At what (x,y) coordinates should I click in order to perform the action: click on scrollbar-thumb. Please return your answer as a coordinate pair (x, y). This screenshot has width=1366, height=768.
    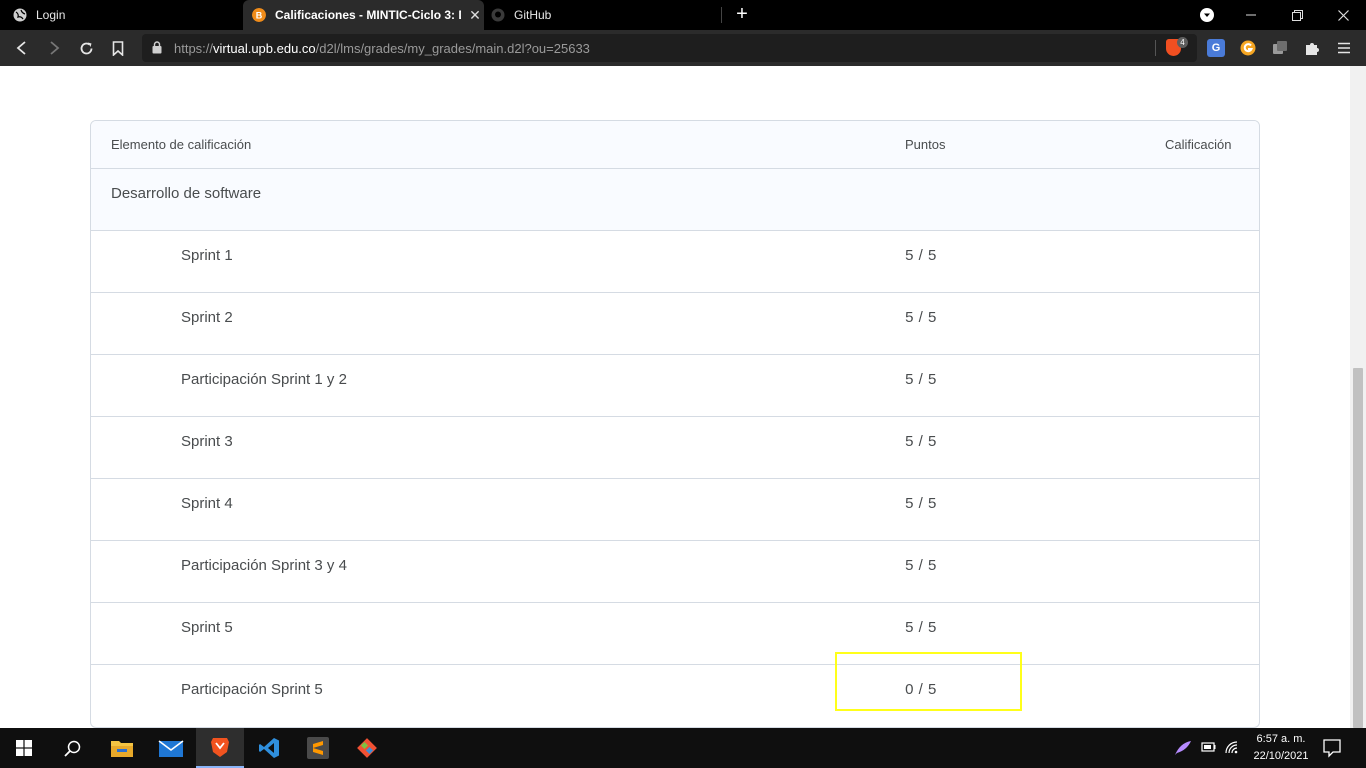
    Looking at the image, I should click on (1358, 548).